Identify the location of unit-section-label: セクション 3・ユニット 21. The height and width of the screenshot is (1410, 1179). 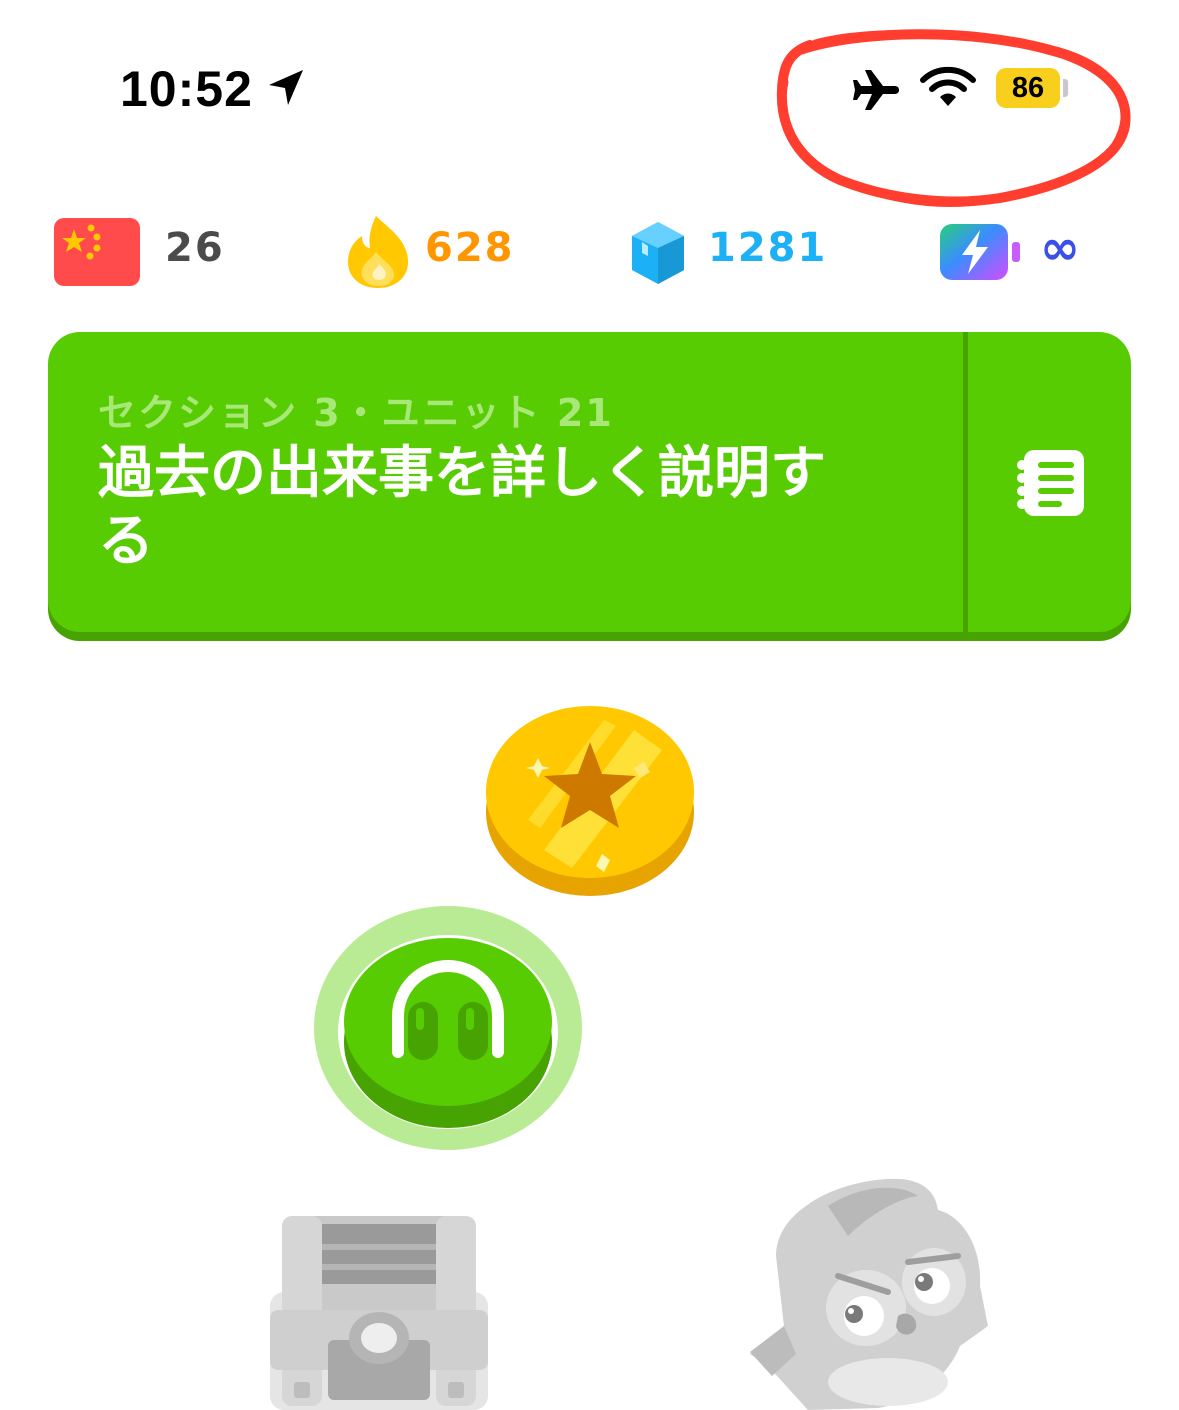
(356, 413).